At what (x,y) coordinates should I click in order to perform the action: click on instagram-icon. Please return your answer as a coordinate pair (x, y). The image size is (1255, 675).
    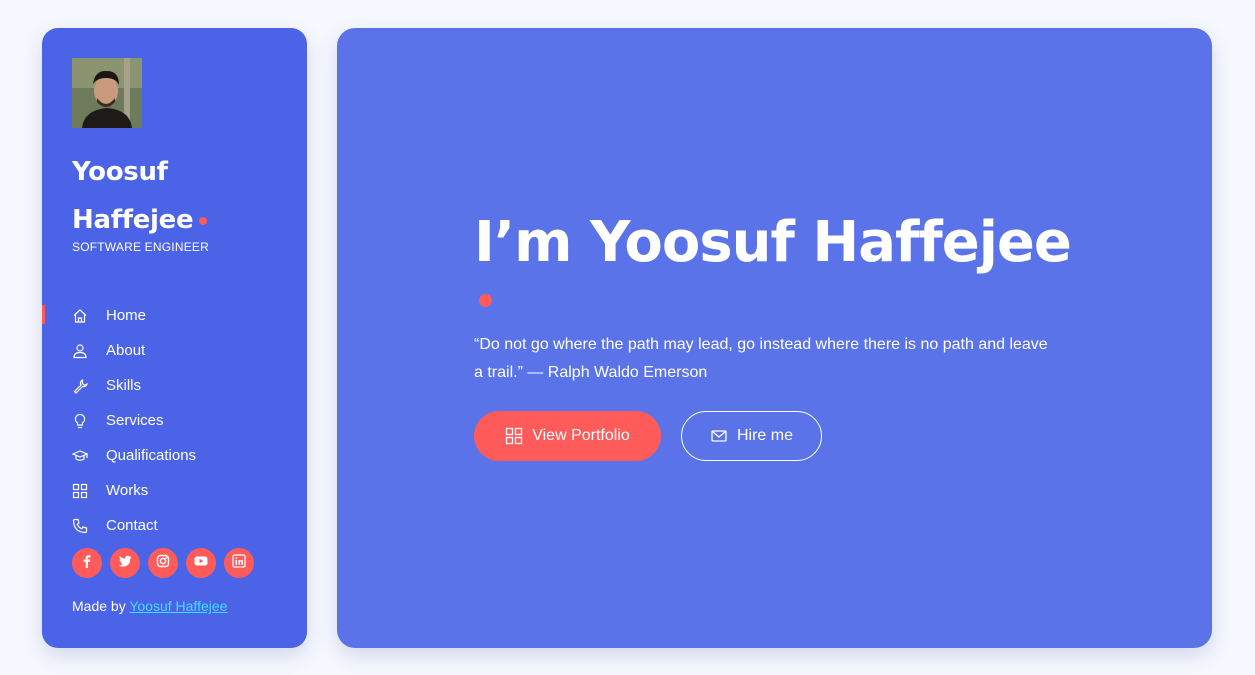
    Looking at the image, I should click on (163, 563).